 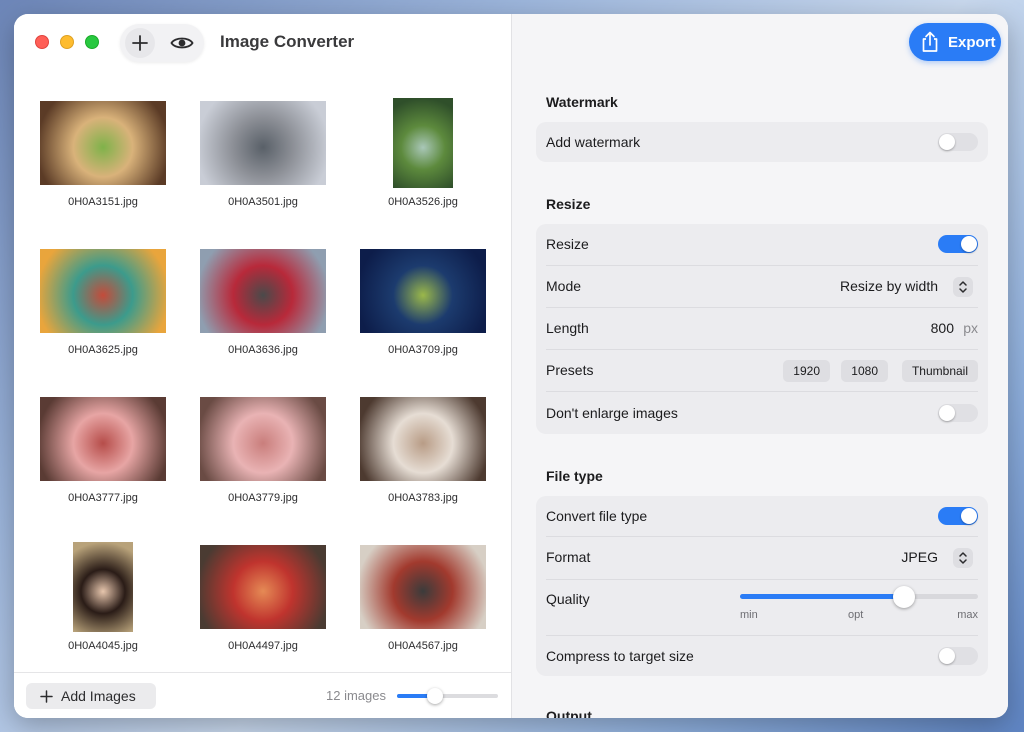 What do you see at coordinates (958, 656) in the screenshot?
I see `compress-toggle` at bounding box center [958, 656].